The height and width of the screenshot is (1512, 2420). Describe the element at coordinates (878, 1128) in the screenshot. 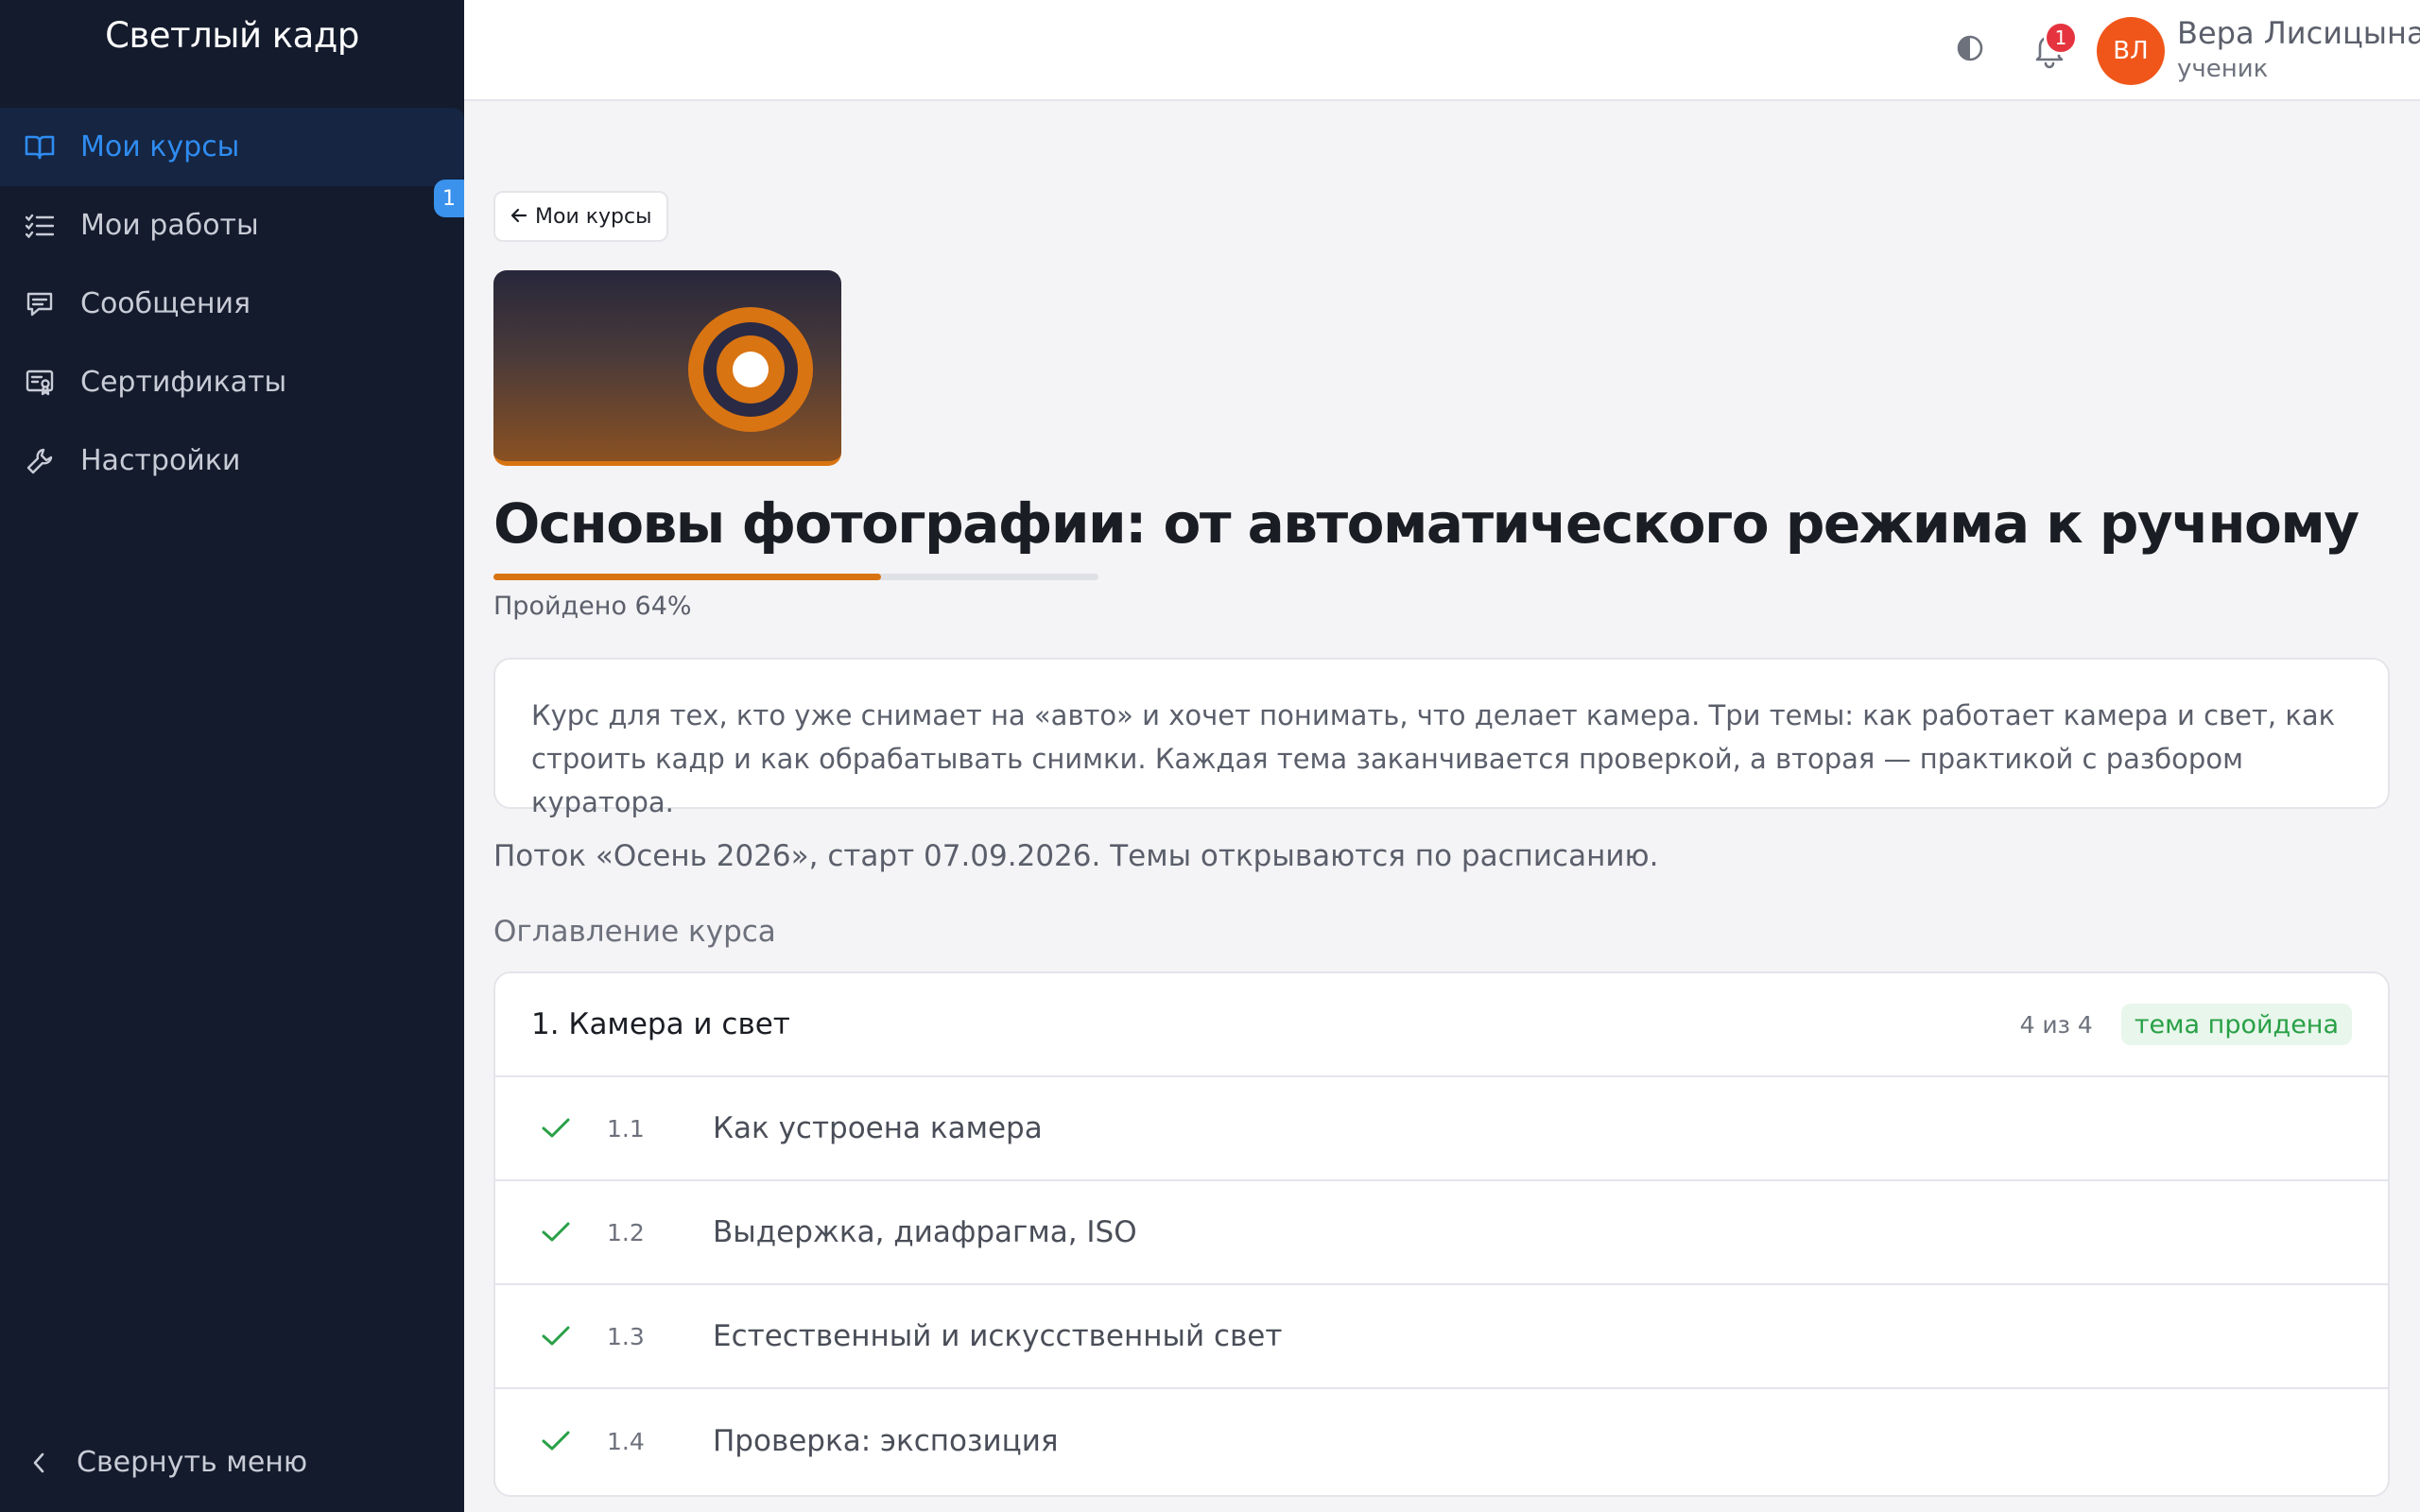

I see `lesson-title: Как устроена камера` at that location.